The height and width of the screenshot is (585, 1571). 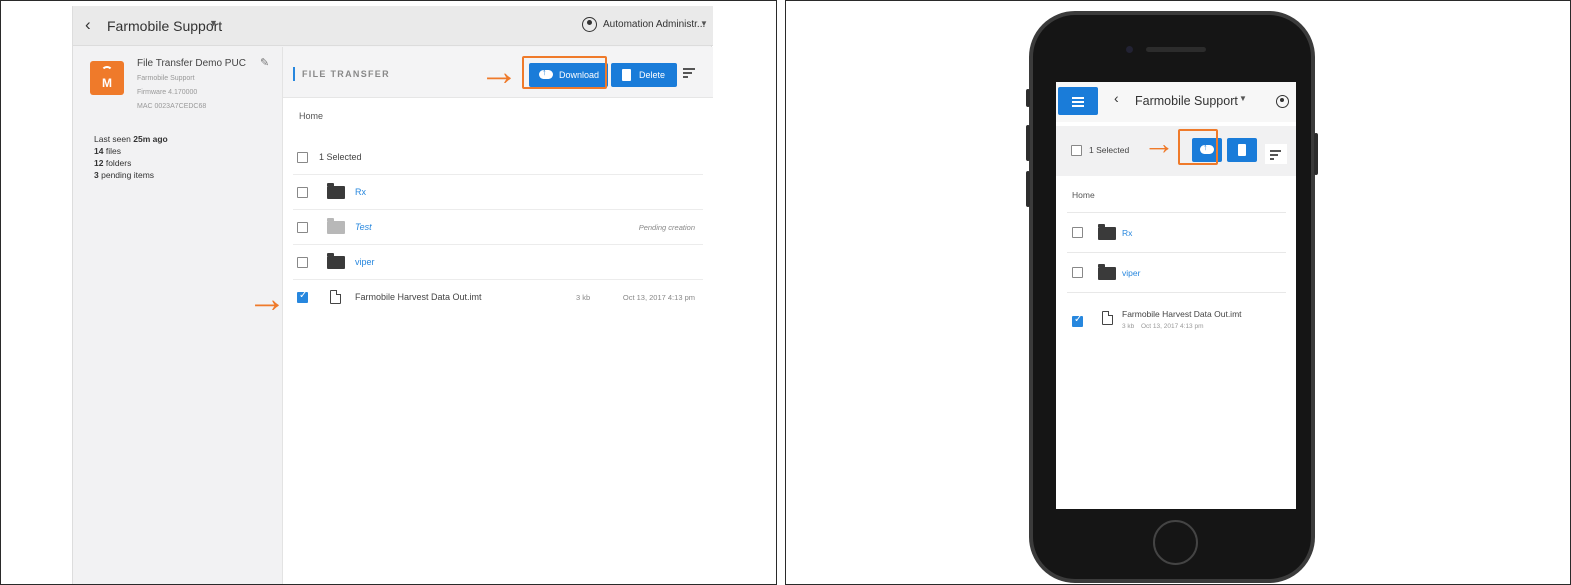 I want to click on select-all-row: 1 Selected, so click(x=498, y=157).